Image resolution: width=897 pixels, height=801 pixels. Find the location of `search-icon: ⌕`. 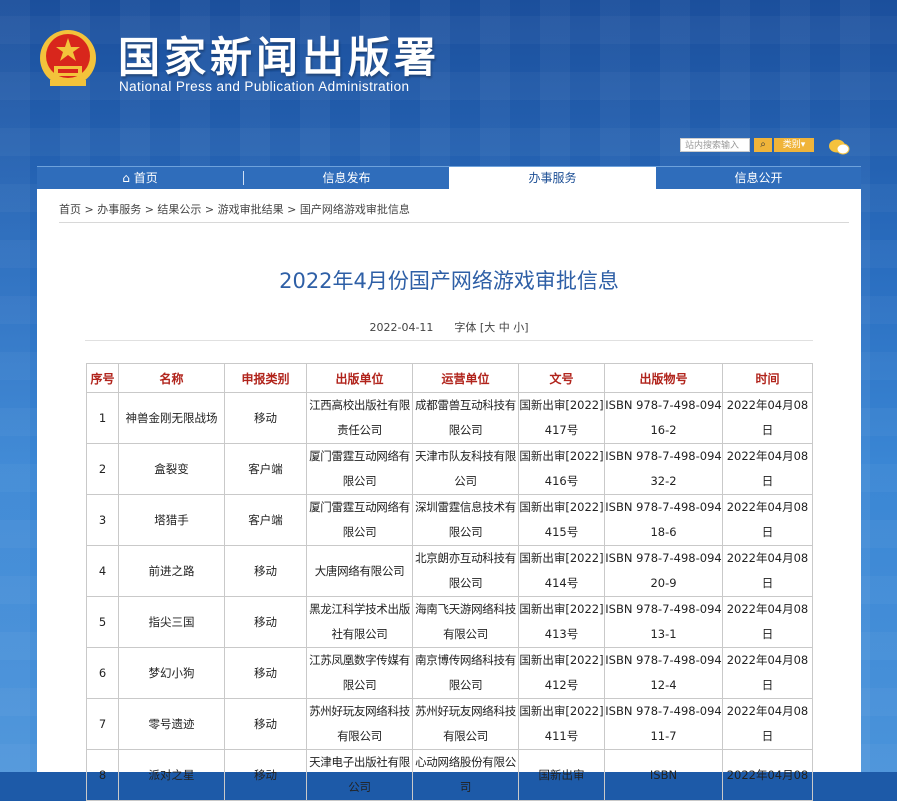

search-icon: ⌕ is located at coordinates (763, 145).